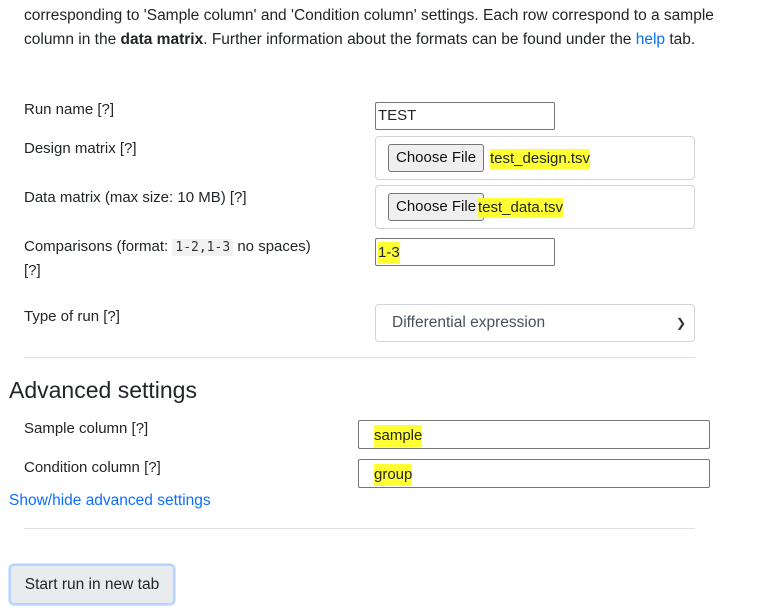 The width and height of the screenshot is (759, 611). What do you see at coordinates (110, 501) in the screenshot?
I see `toggle-advanced-link: Show/hide advanced settings` at bounding box center [110, 501].